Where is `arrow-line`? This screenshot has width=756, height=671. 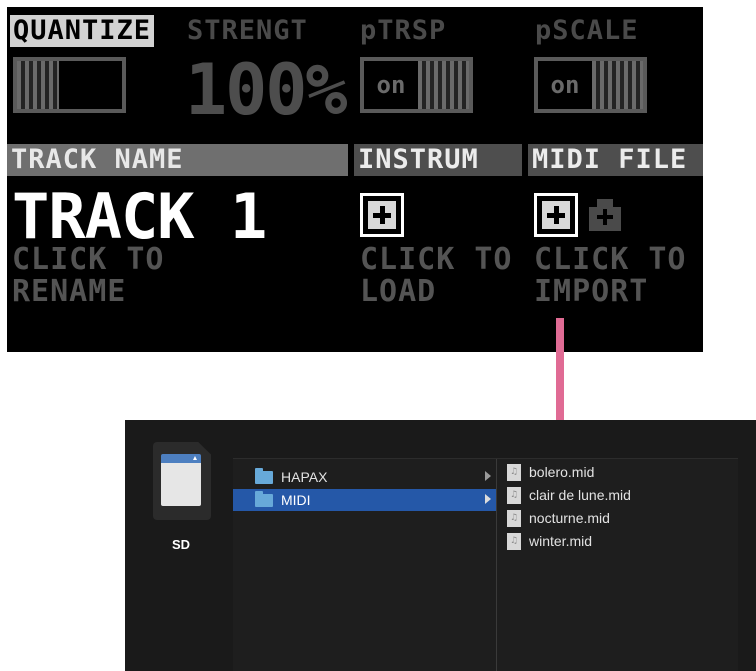
arrow-line is located at coordinates (560, 370).